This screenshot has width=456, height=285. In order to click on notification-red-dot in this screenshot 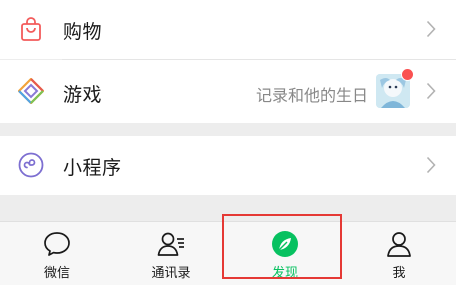, I will do `click(407, 74)`.